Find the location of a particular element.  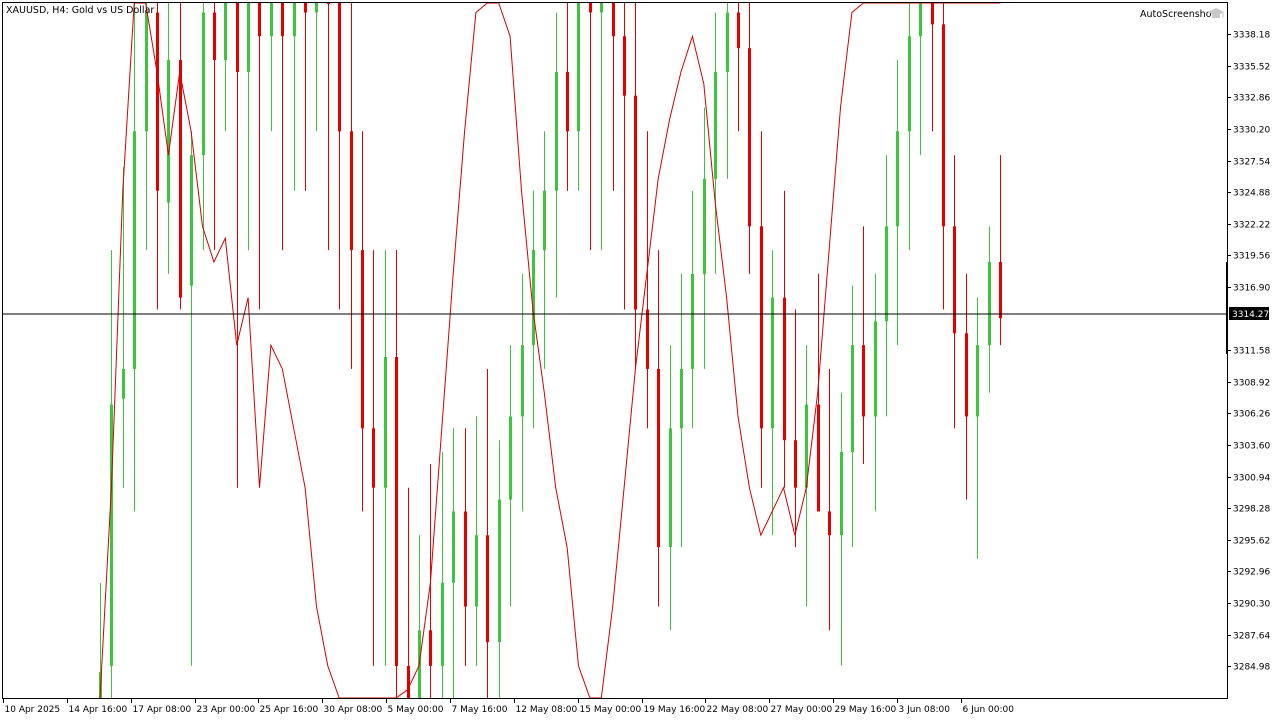

price-tick-label: 3332.86 is located at coordinates (1251, 99).